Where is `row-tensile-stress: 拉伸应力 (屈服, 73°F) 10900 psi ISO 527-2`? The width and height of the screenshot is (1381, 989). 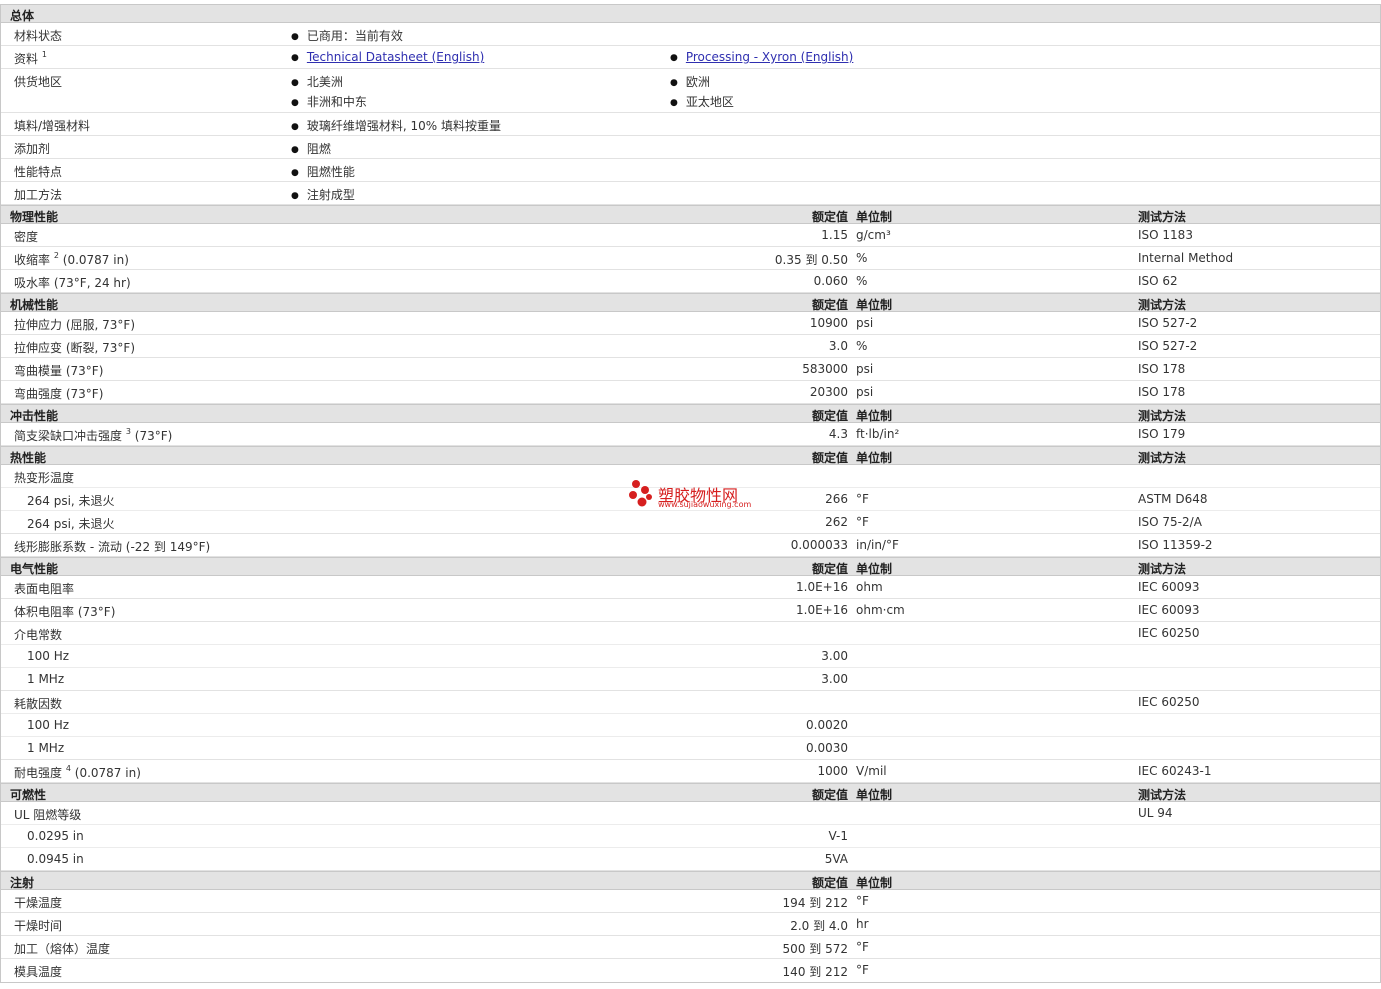 row-tensile-stress: 拉伸应力 (屈服, 73°F) 10900 psi ISO 527-2 is located at coordinates (690, 323).